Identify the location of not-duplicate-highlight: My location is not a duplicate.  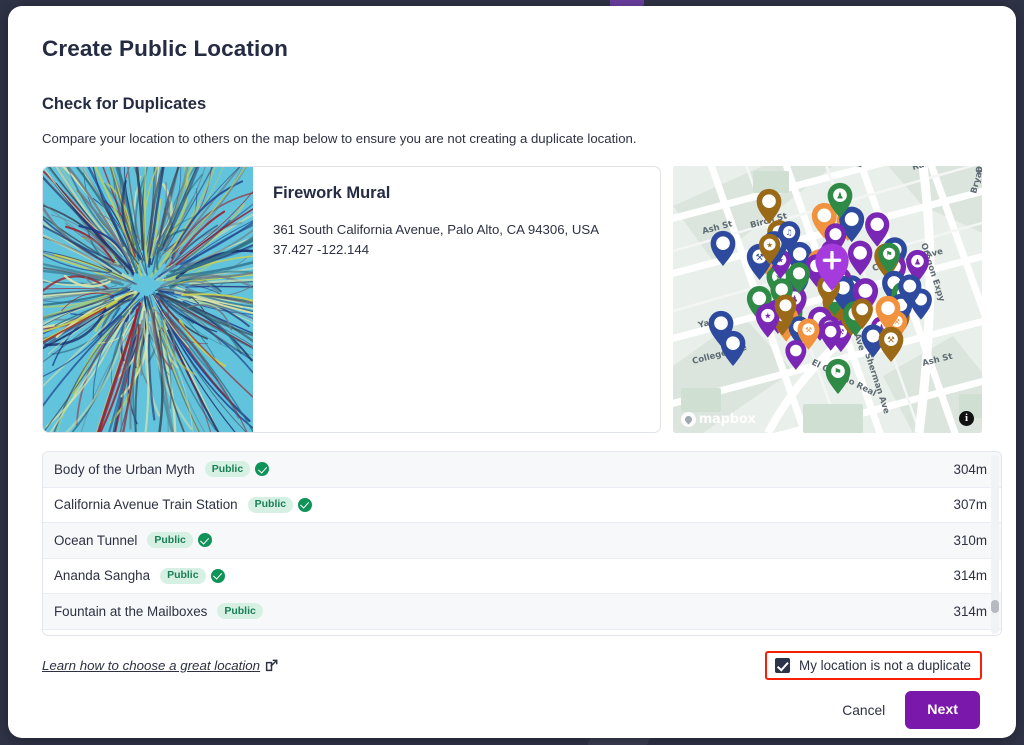
(873, 665).